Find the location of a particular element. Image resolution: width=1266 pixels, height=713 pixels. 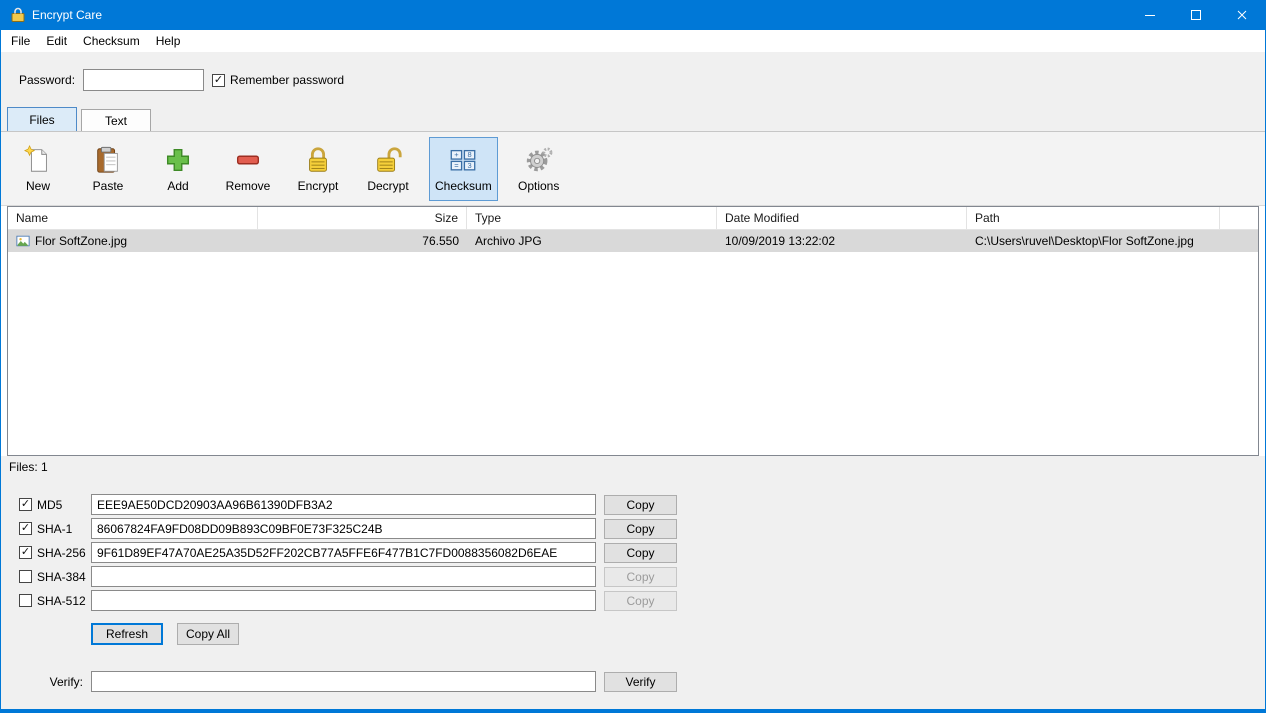

column-header-date-modified: Date Modified is located at coordinates (842, 218).